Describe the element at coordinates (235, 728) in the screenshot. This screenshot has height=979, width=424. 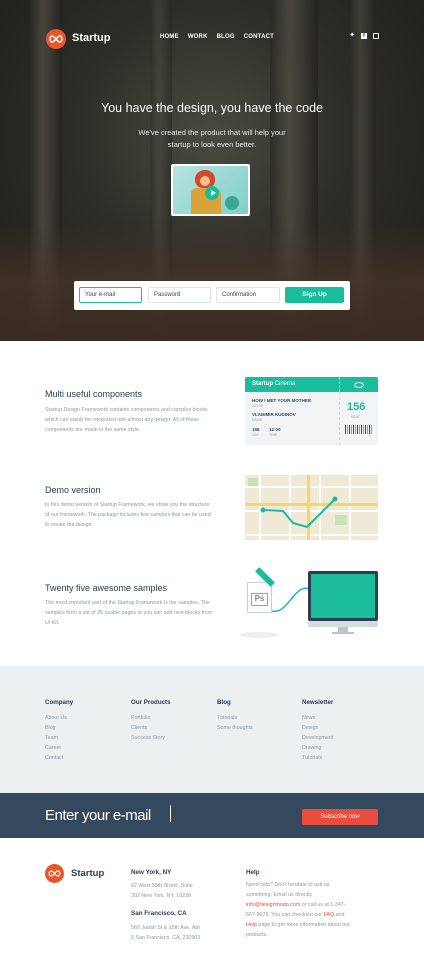
I see `footer-link: Some thoughts` at that location.